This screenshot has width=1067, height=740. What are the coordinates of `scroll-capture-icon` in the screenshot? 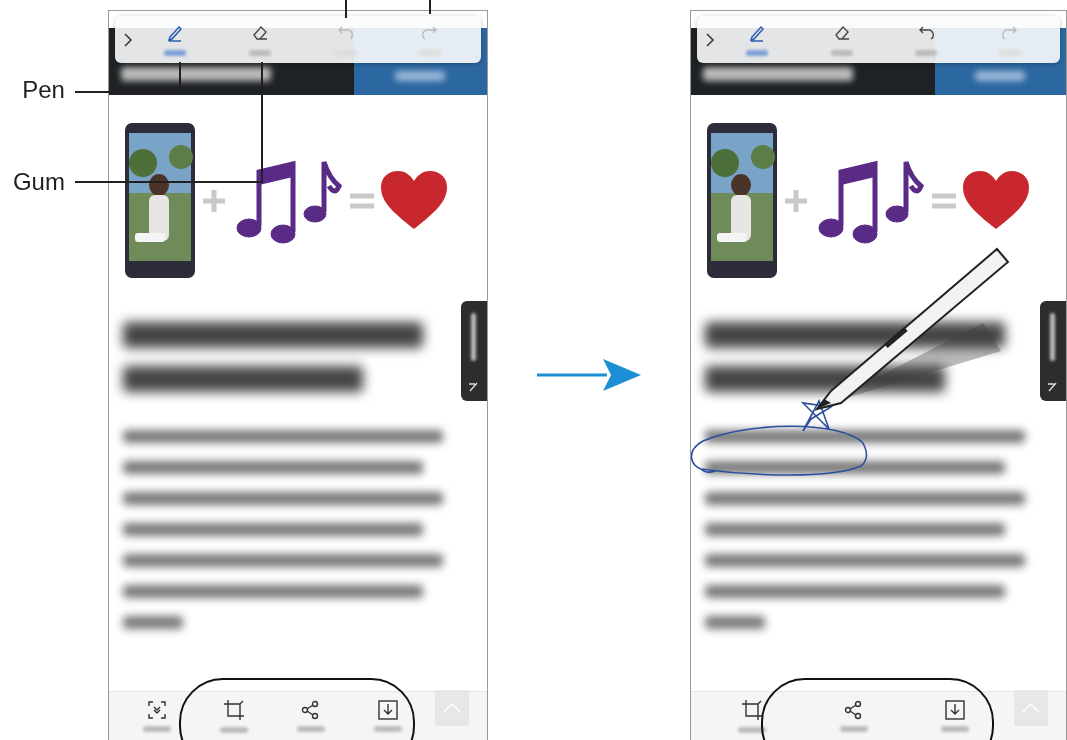 It's located at (157, 710).